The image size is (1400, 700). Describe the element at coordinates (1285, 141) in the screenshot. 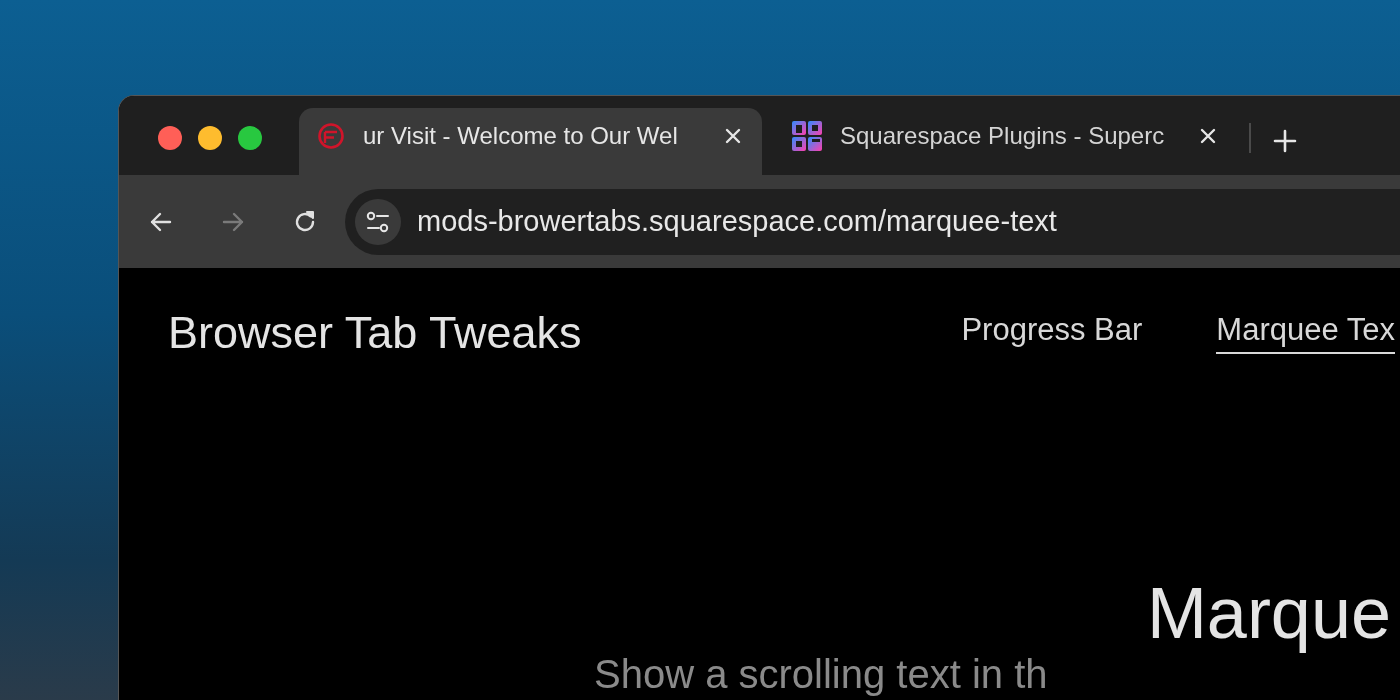

I see `new-tab-icon` at that location.